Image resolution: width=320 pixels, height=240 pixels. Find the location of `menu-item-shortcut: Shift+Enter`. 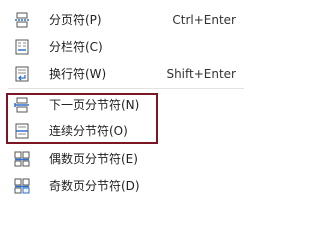

menu-item-shortcut: Shift+Enter is located at coordinates (201, 74).